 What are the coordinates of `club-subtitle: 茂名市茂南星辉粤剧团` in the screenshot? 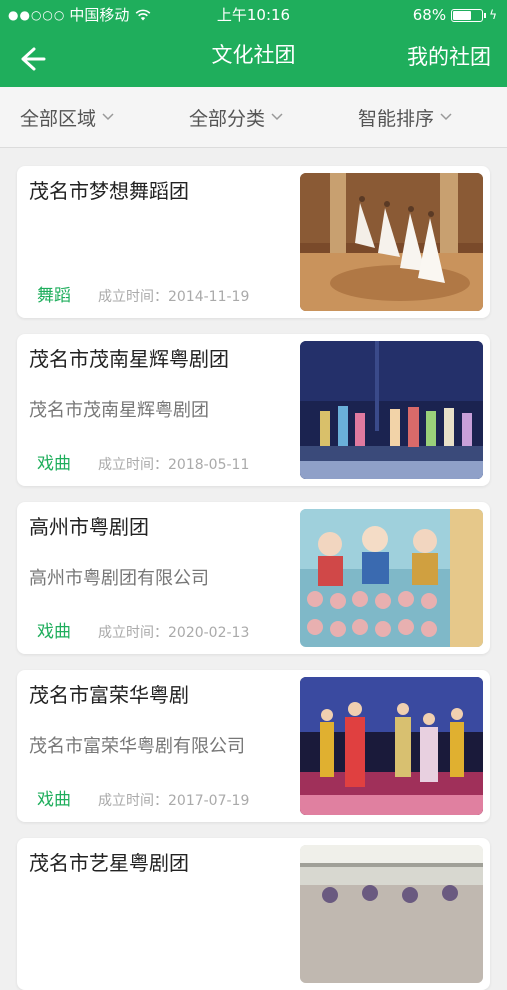 It's located at (119, 410).